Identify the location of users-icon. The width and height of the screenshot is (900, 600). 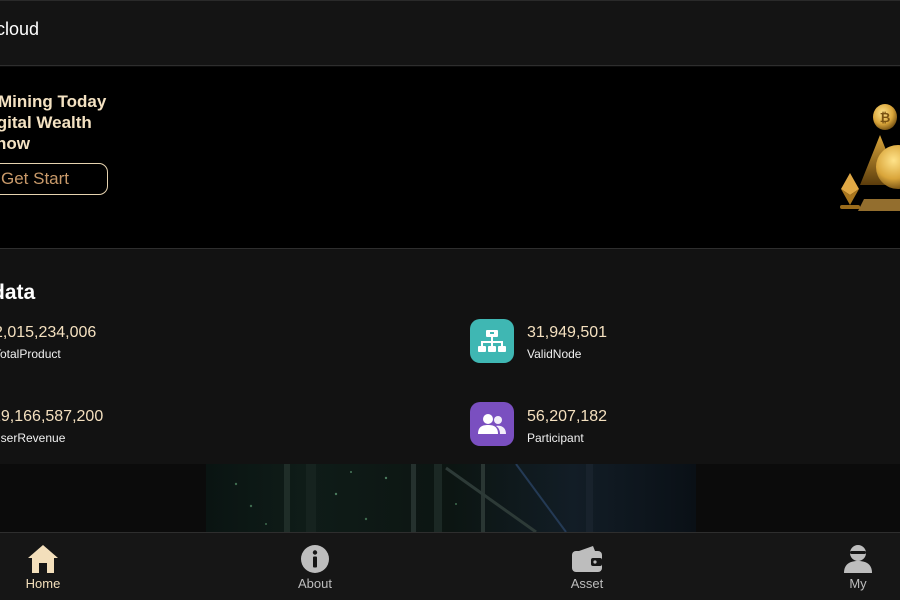
(492, 424).